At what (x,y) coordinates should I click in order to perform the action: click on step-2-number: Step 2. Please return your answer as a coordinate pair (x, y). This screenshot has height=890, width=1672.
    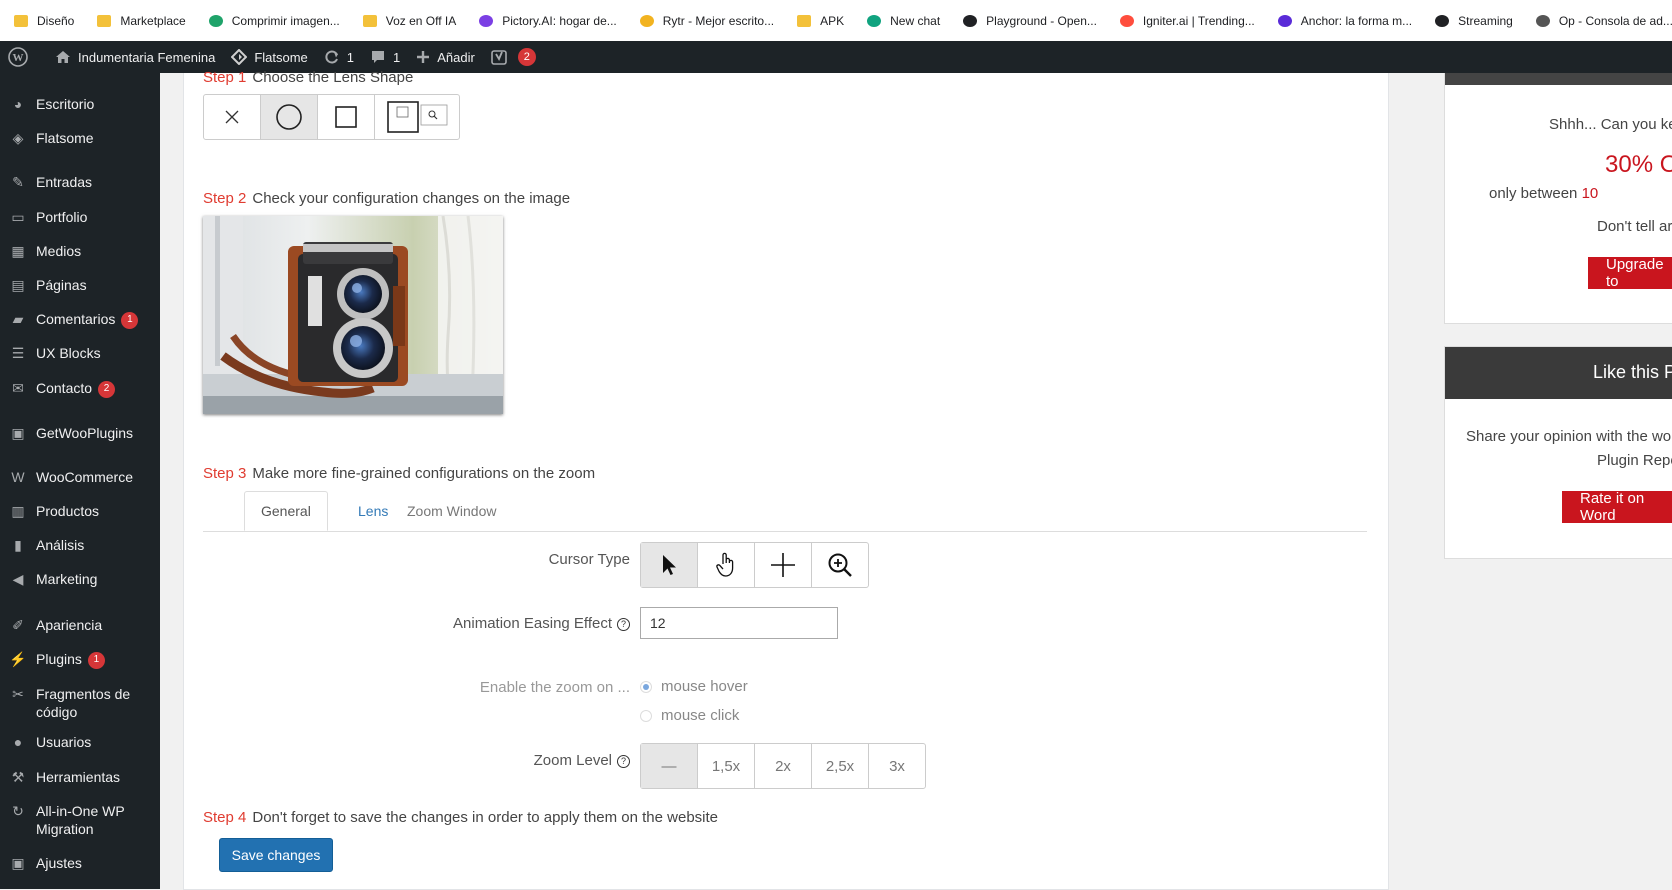
    Looking at the image, I should click on (225, 198).